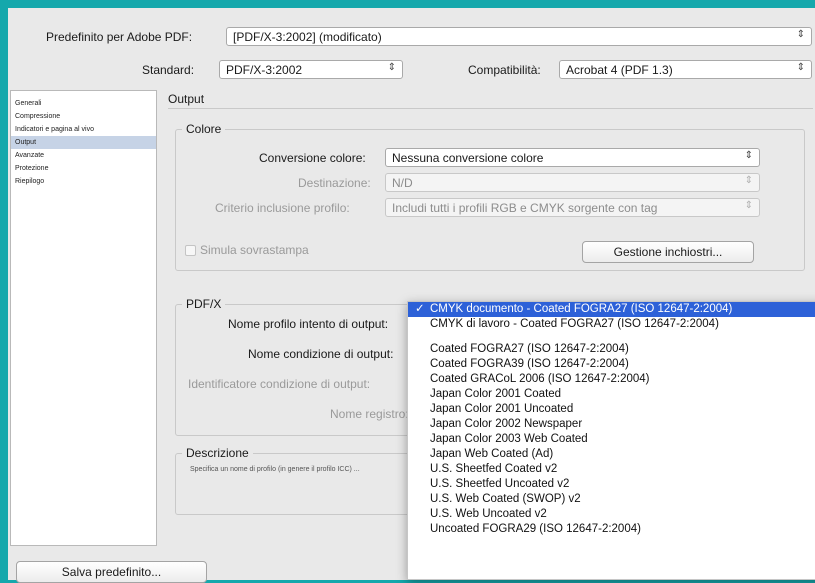 The height and width of the screenshot is (583, 815). I want to click on profile-policy-label: Criterio inclusione profilo:, so click(282, 208).